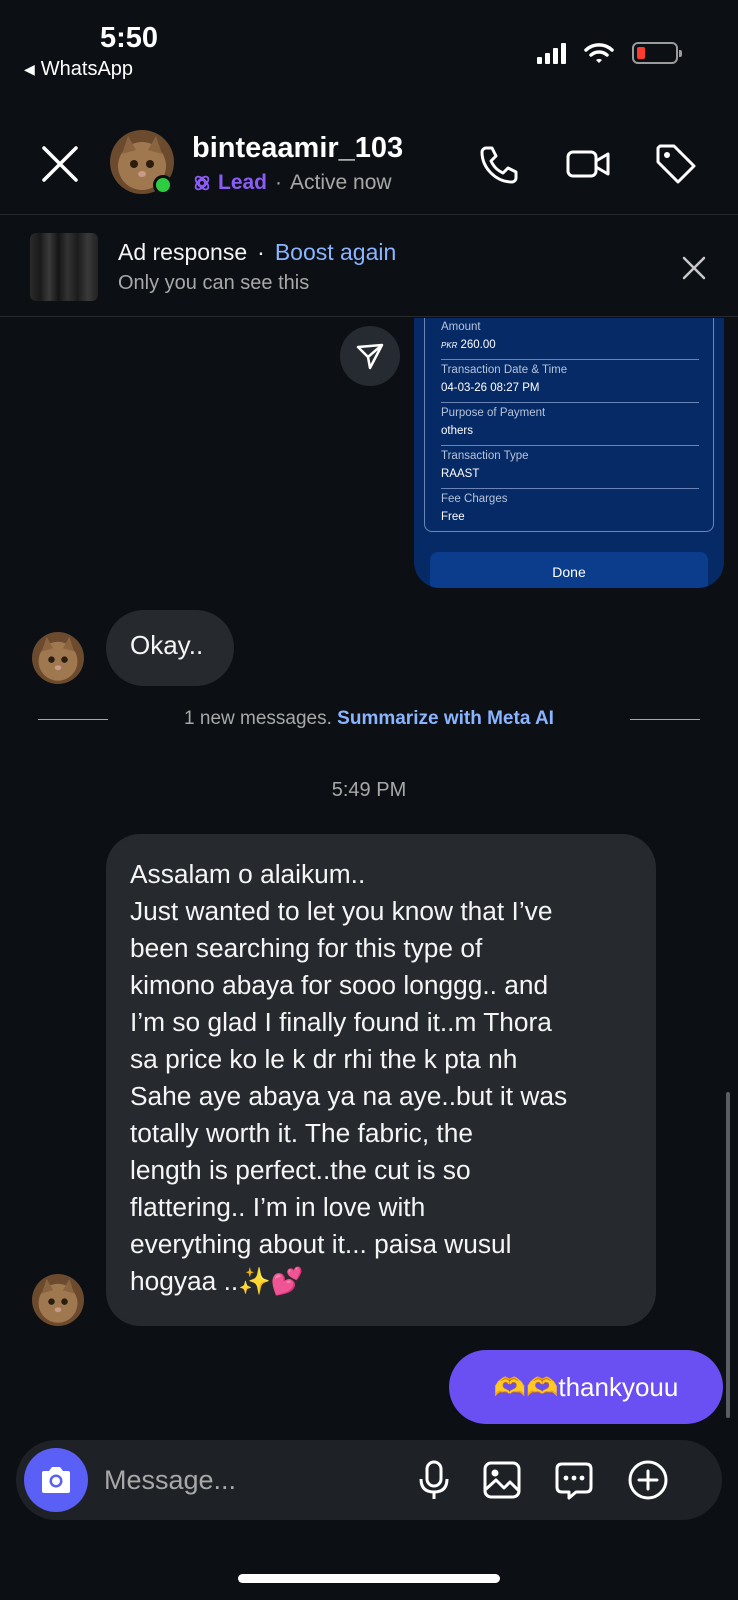  I want to click on receipt-label: Fee Charges, so click(474, 499).